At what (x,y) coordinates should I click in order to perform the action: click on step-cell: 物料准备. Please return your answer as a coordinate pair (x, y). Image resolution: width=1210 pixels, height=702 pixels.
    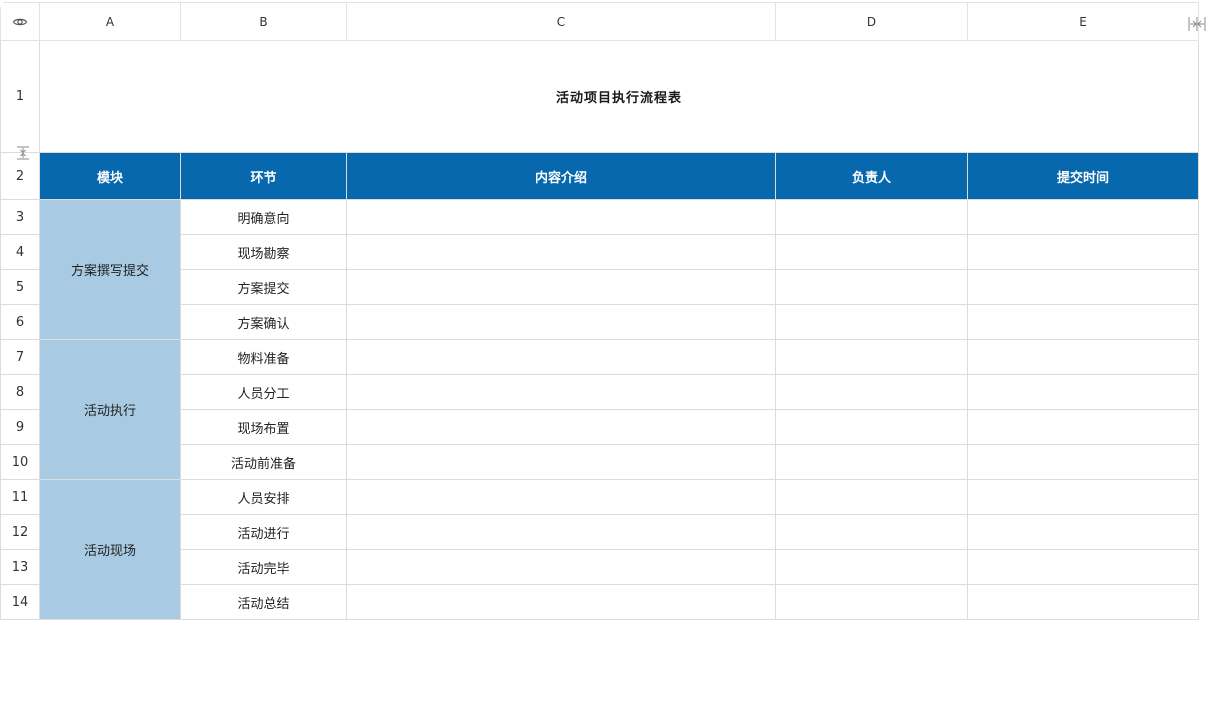
    Looking at the image, I should click on (263, 357).